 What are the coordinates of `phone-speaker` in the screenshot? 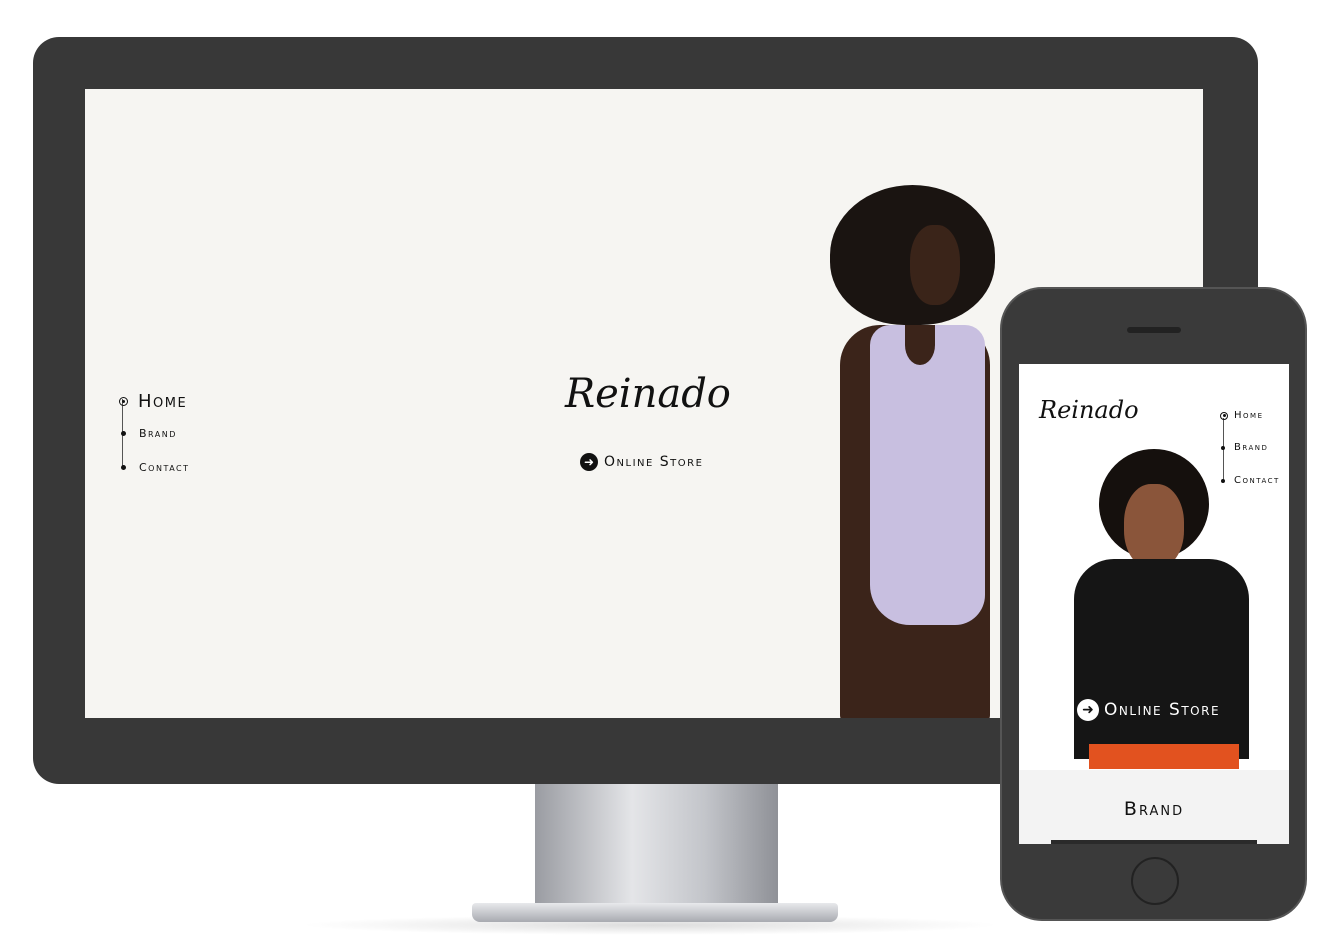 It's located at (1154, 330).